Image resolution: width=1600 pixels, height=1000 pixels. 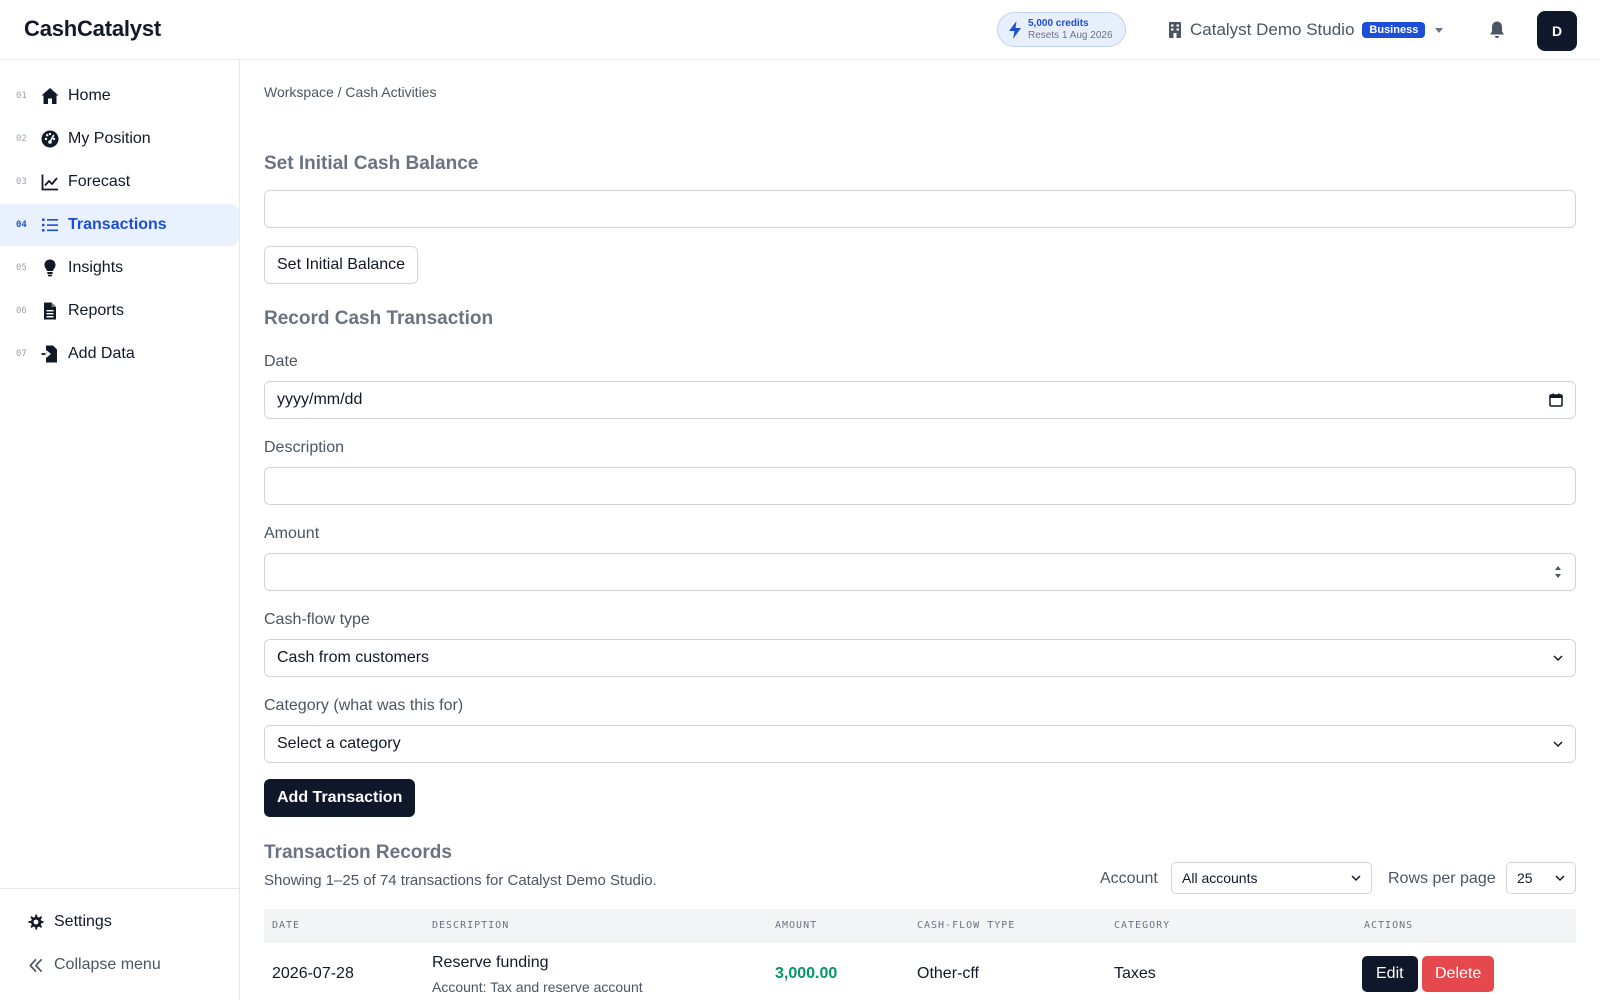 What do you see at coordinates (21, 96) in the screenshot?
I see `nav-number: 01` at bounding box center [21, 96].